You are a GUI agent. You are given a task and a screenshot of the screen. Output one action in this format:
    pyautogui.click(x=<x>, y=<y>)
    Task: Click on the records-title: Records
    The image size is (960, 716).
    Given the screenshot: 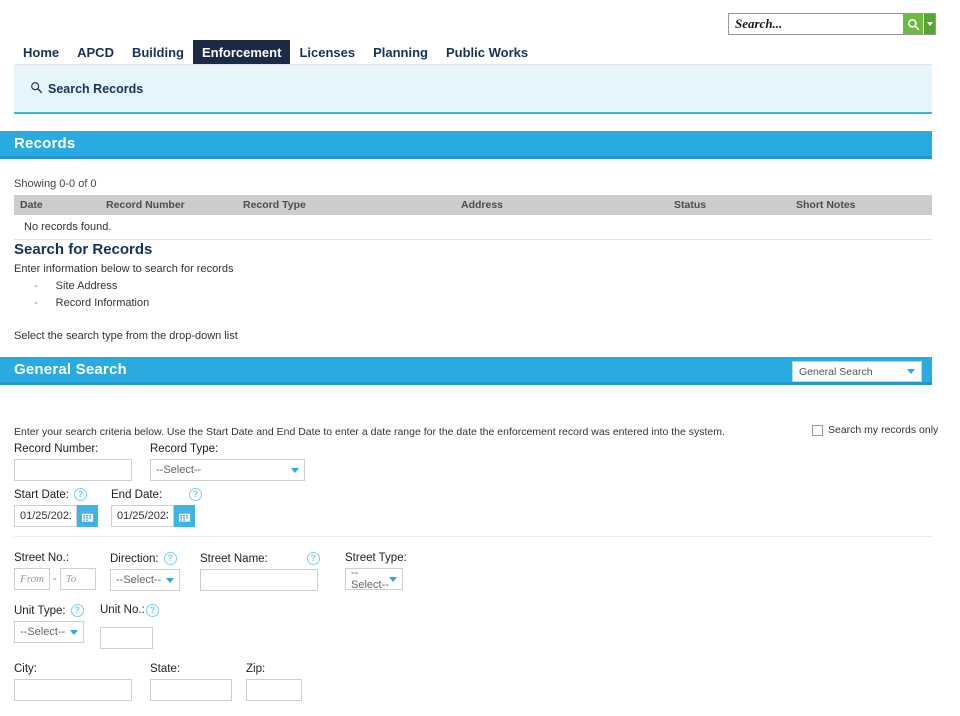 What is the action you would take?
    pyautogui.click(x=45, y=143)
    